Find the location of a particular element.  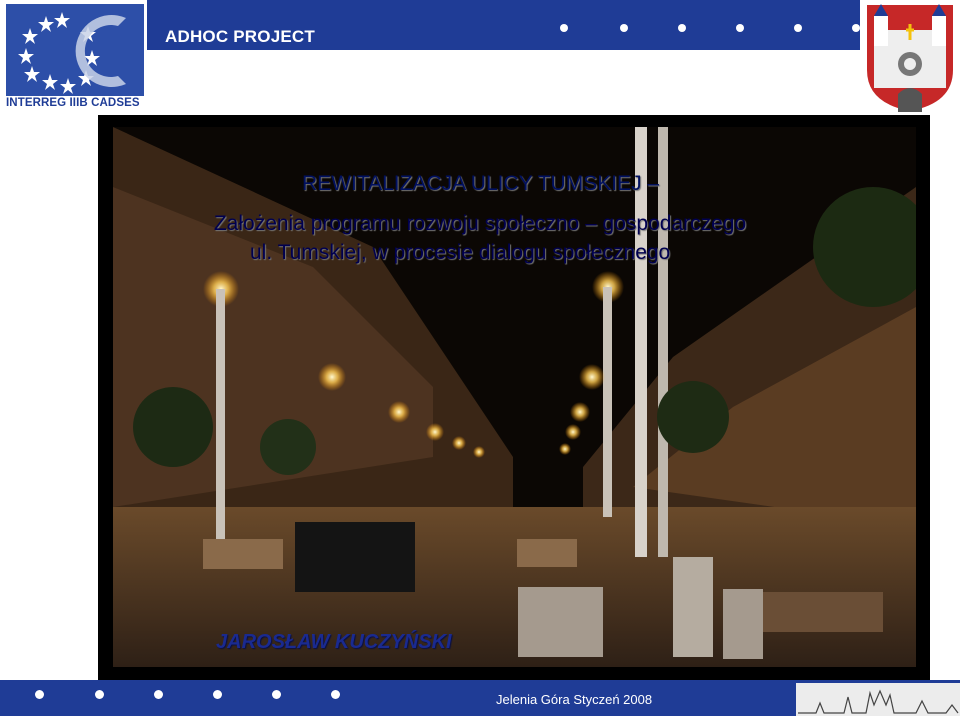

left-margin is located at coordinates (49, 397).